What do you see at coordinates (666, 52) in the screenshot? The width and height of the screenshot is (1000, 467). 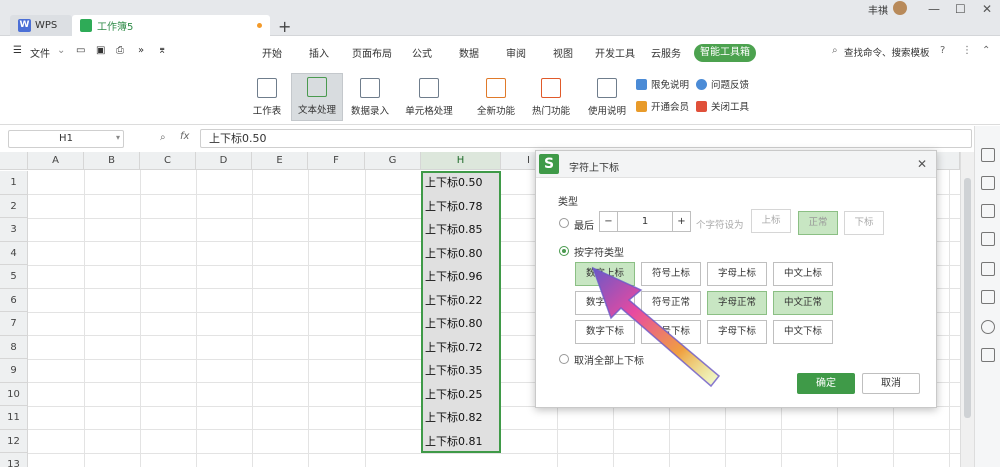 I see `menu-cloud: 云服务` at bounding box center [666, 52].